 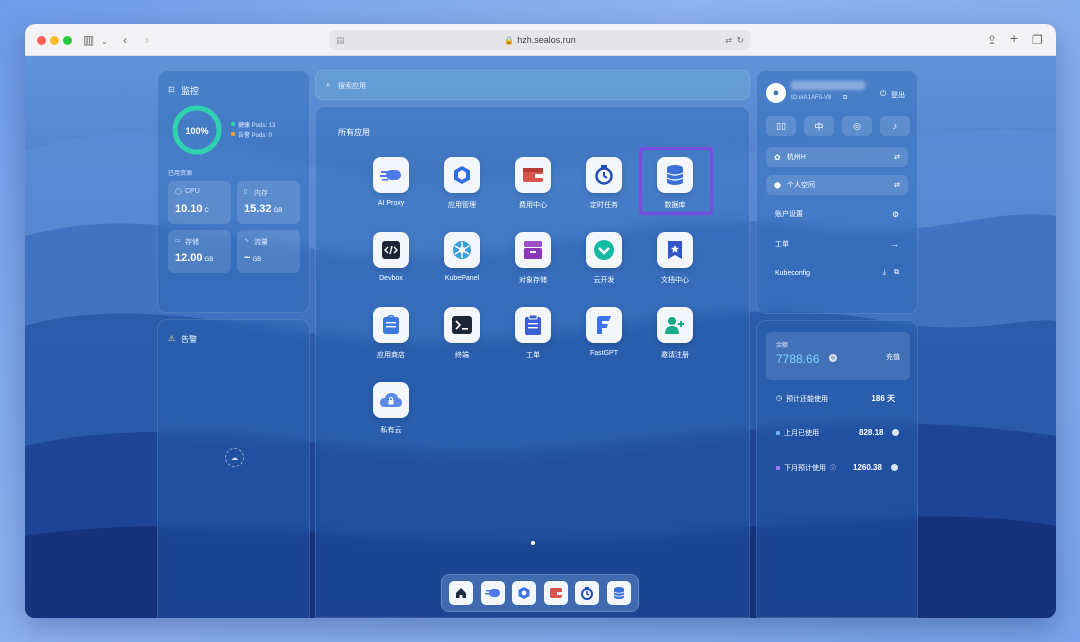 What do you see at coordinates (354, 132) in the screenshot?
I see `all-apps-title: 所有应用` at bounding box center [354, 132].